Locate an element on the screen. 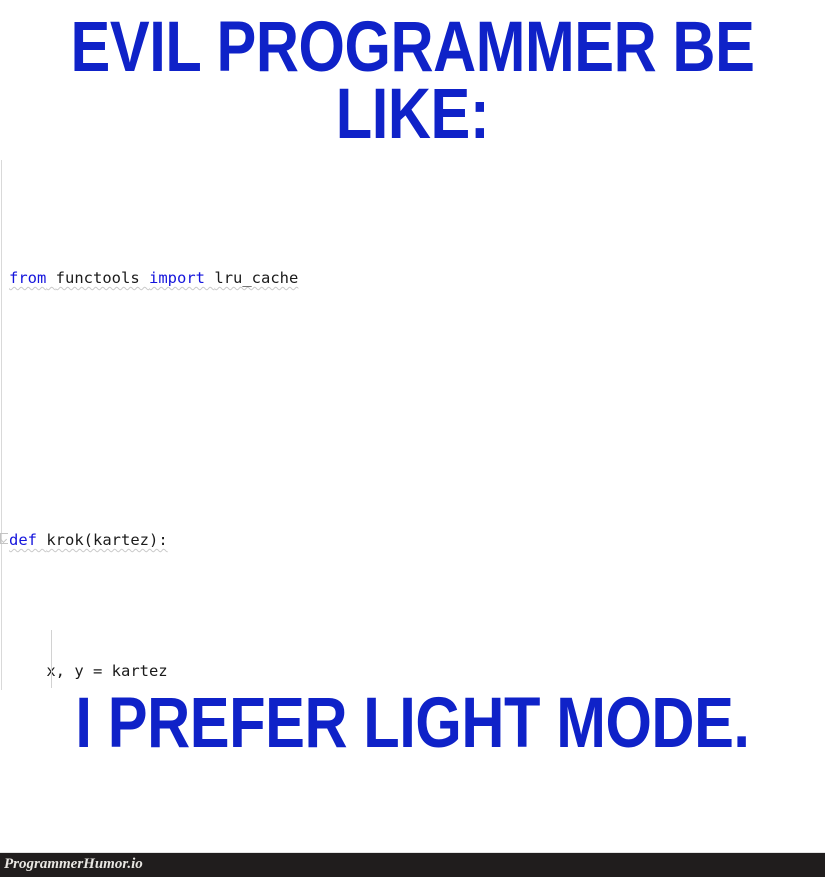 The height and width of the screenshot is (877, 825). code-line: from functools import lru_cache is located at coordinates (154, 277).